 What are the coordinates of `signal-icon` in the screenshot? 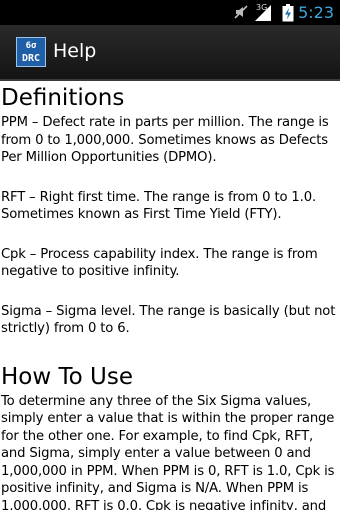 It's located at (263, 13).